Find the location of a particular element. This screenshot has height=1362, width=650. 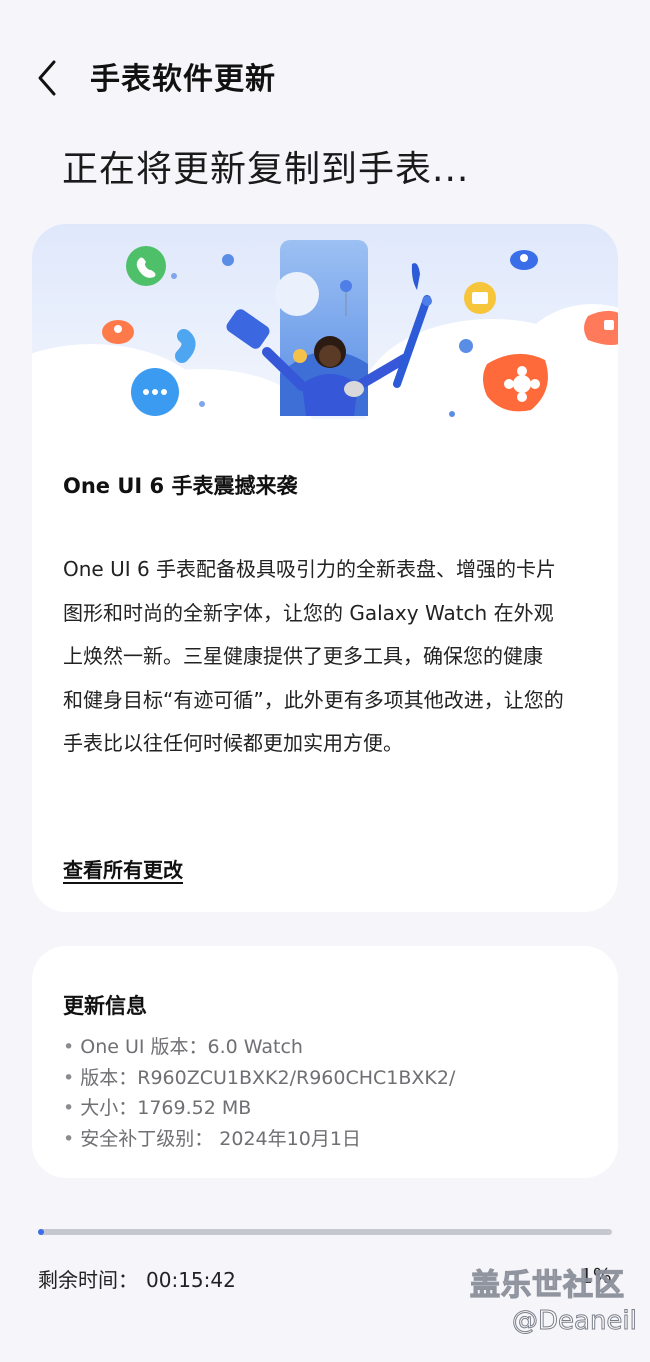

watermark-site: 盖乐世社区 is located at coordinates (547, 1285).